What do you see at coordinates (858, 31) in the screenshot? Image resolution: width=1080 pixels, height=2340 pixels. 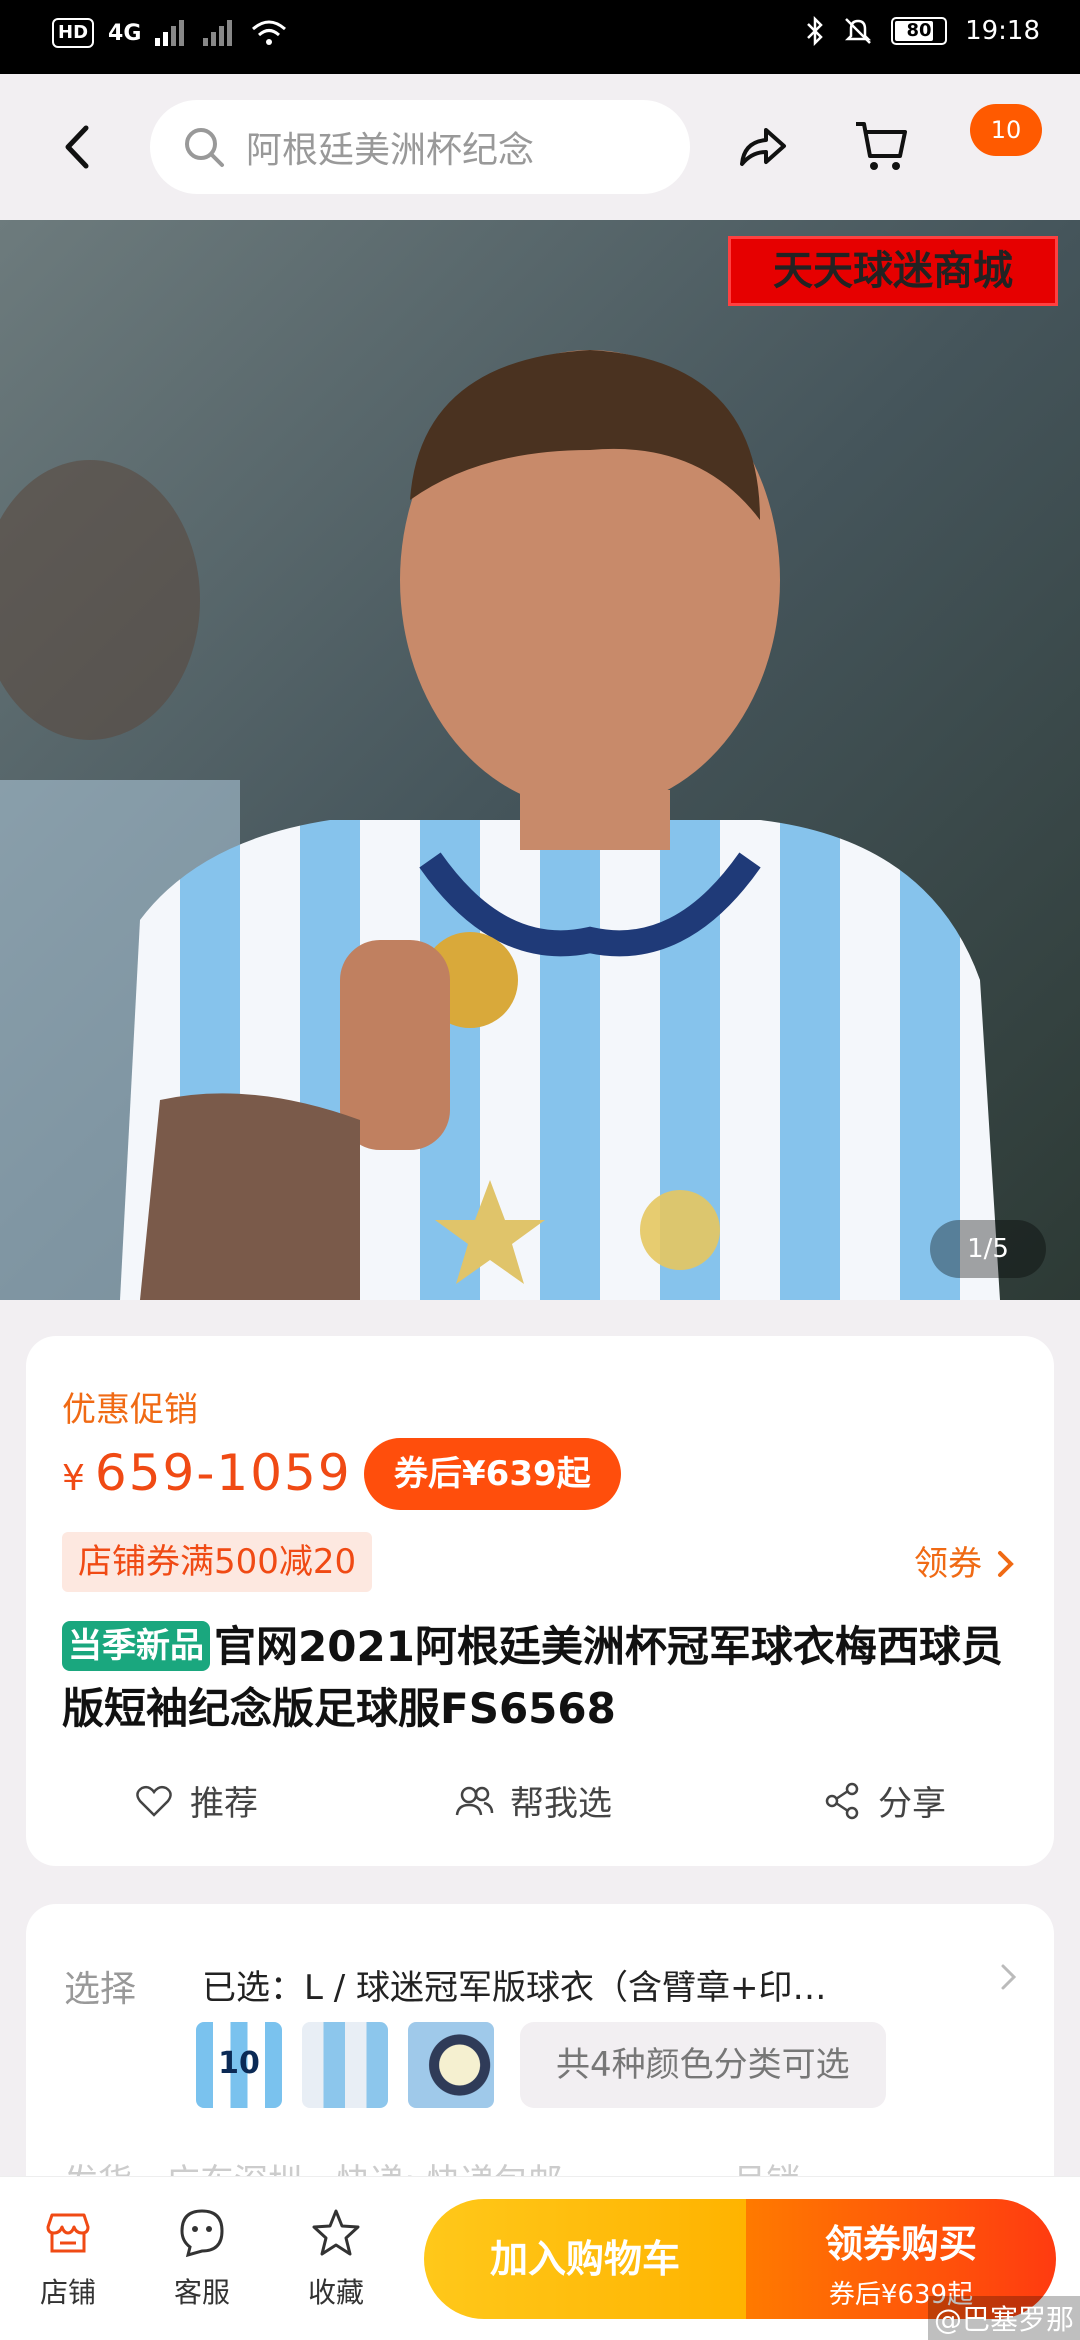 I see `mute-bell-icon` at bounding box center [858, 31].